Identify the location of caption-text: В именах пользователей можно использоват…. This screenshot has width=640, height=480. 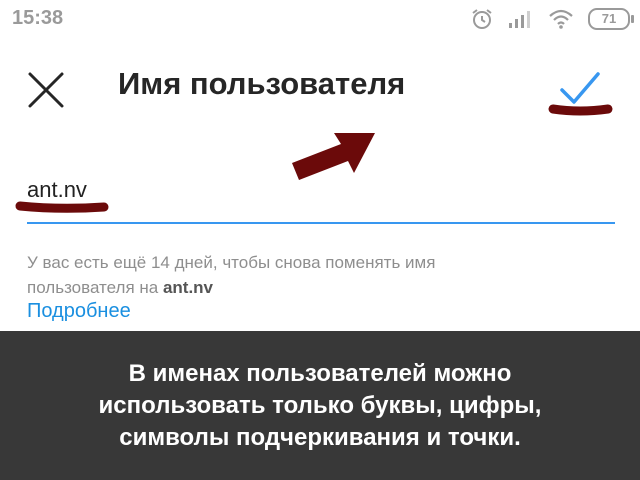
(320, 405).